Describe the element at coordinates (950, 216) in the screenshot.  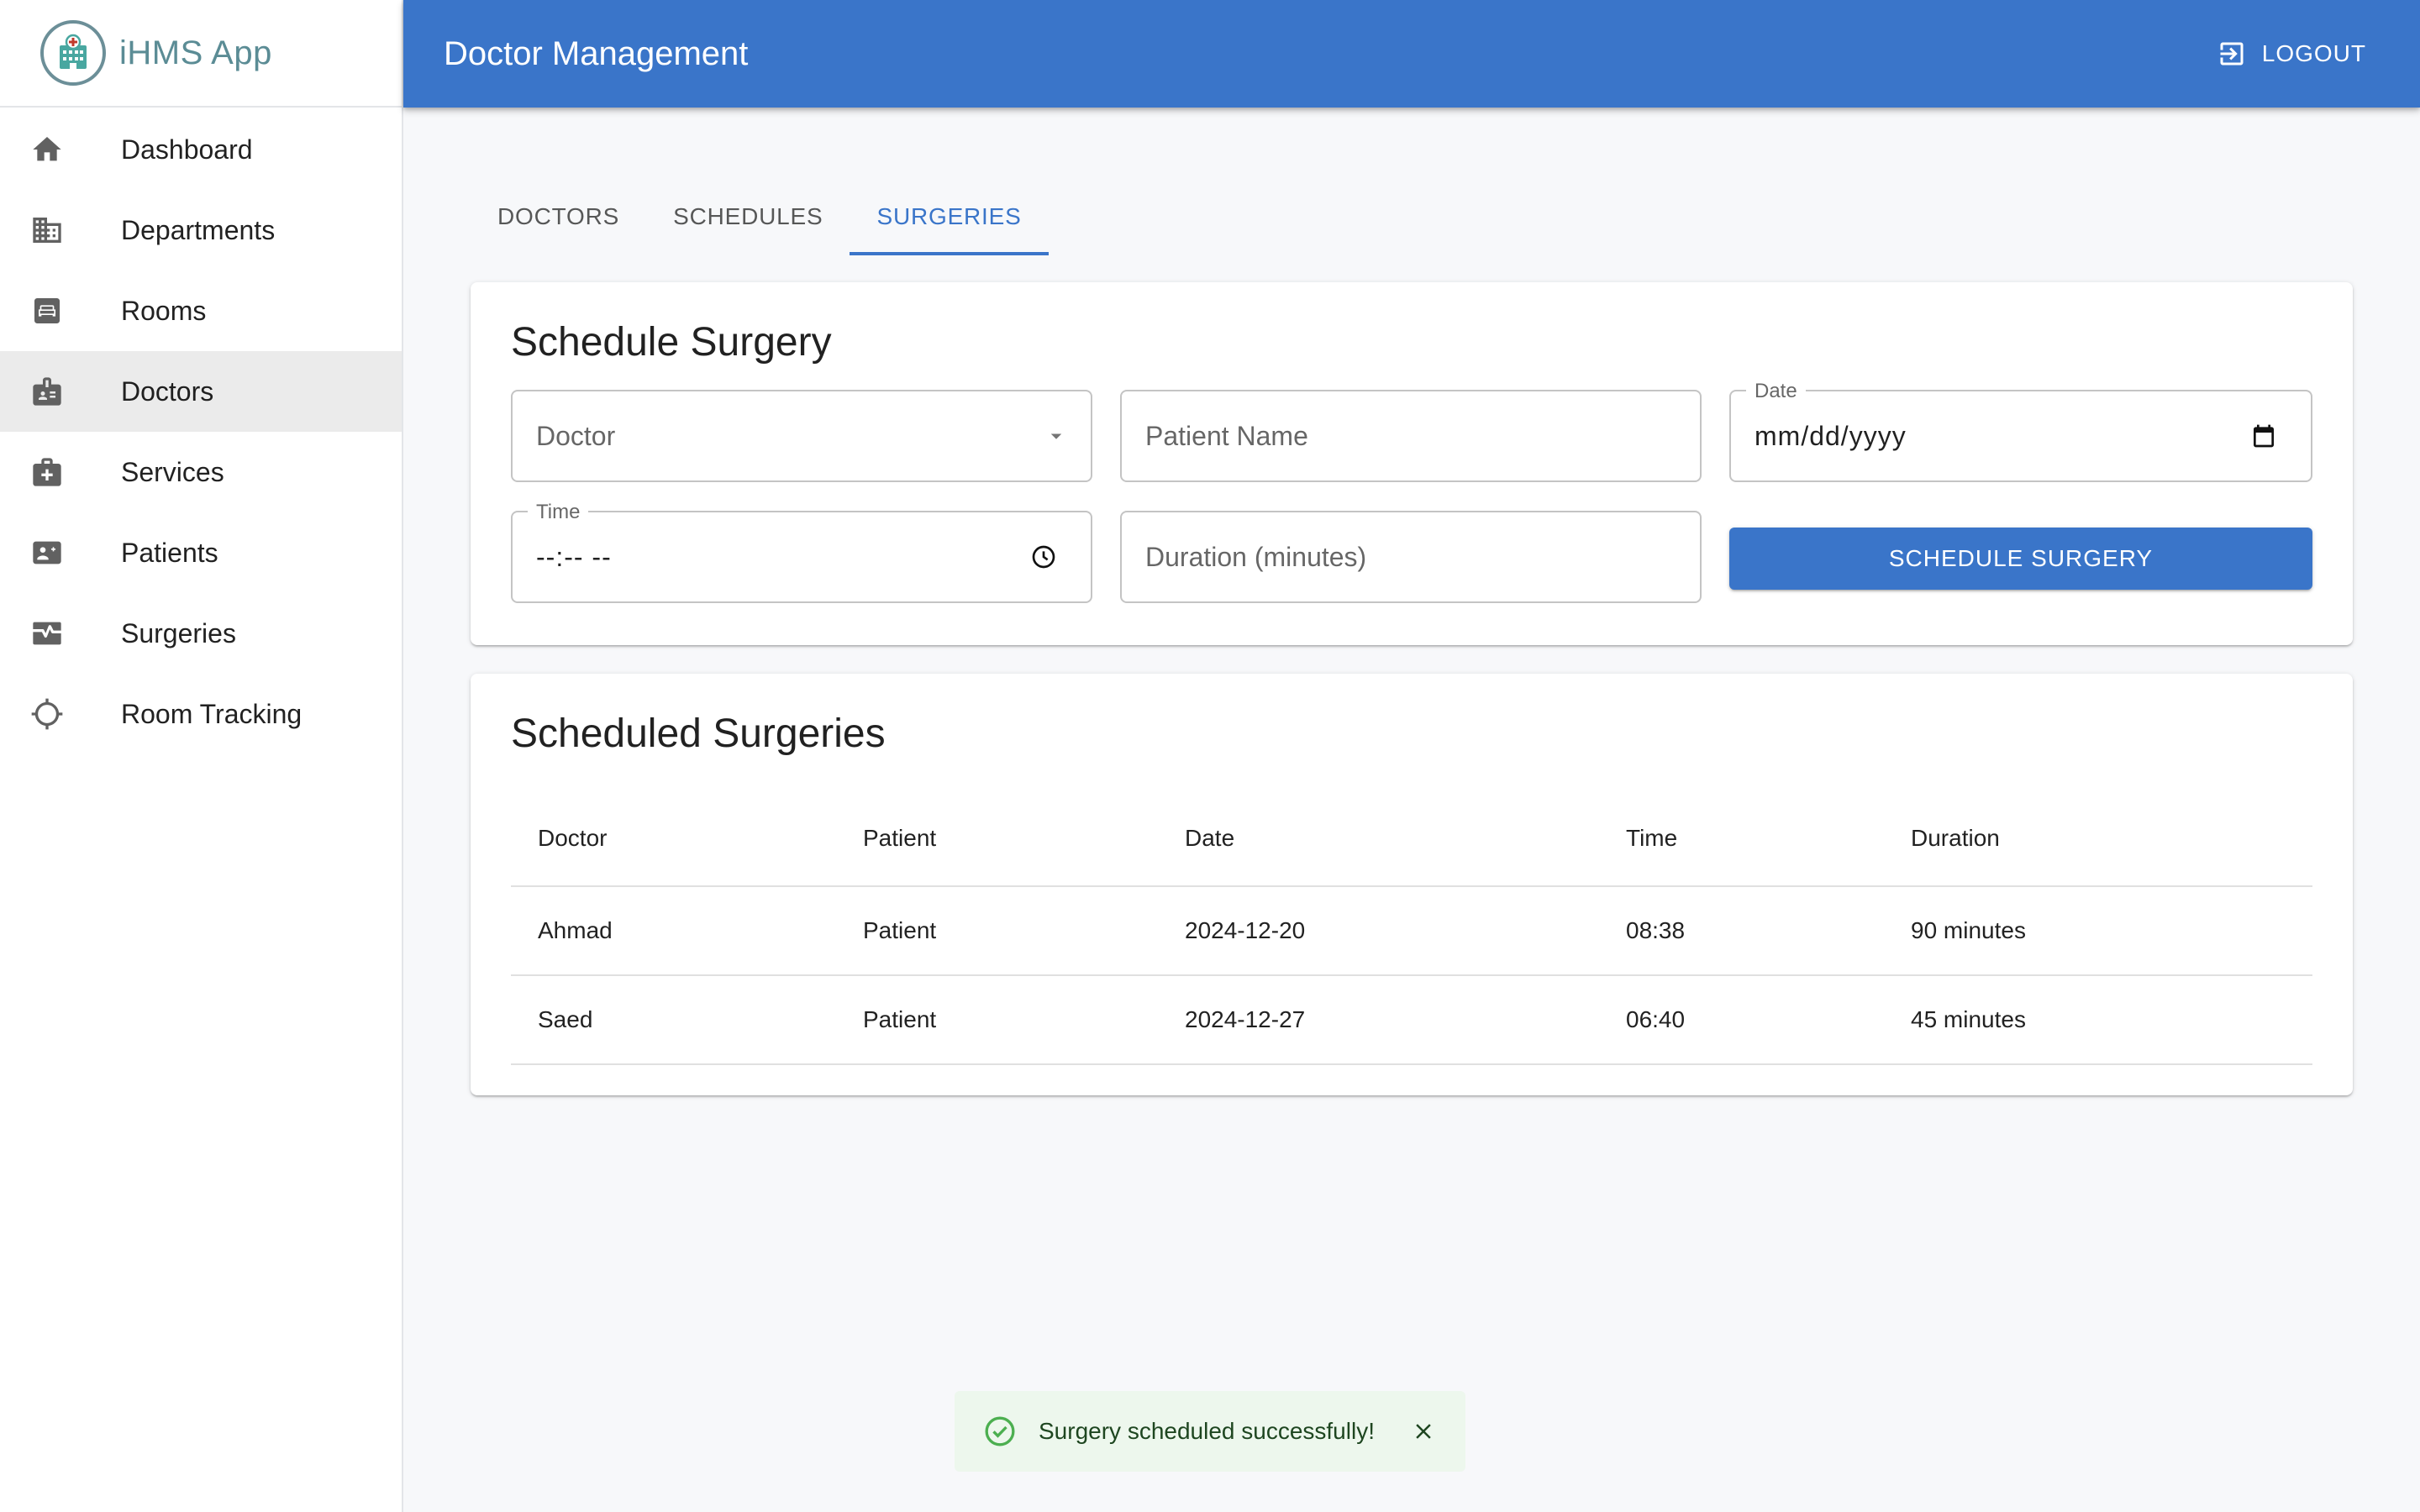
I see `tab-surgeries: SURGERIES` at that location.